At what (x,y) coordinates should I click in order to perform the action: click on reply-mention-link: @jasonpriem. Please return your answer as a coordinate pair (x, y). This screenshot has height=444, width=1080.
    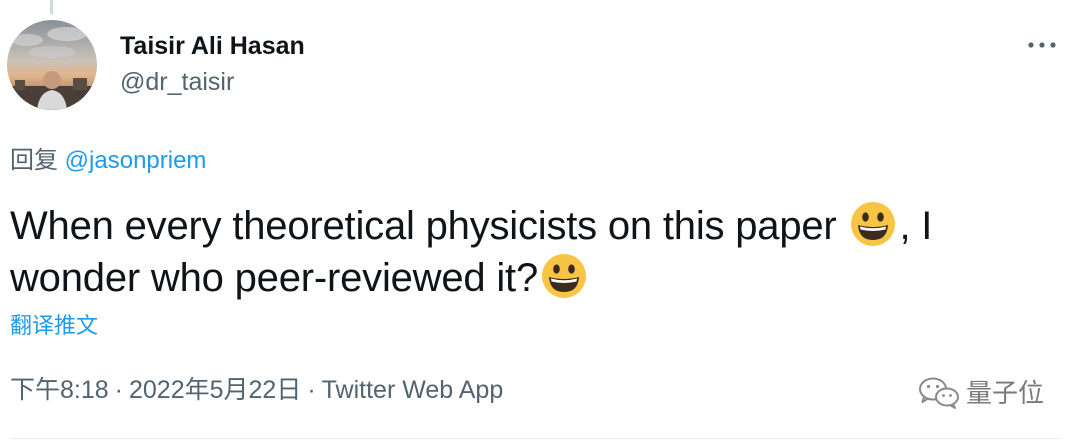
    Looking at the image, I should click on (136, 160).